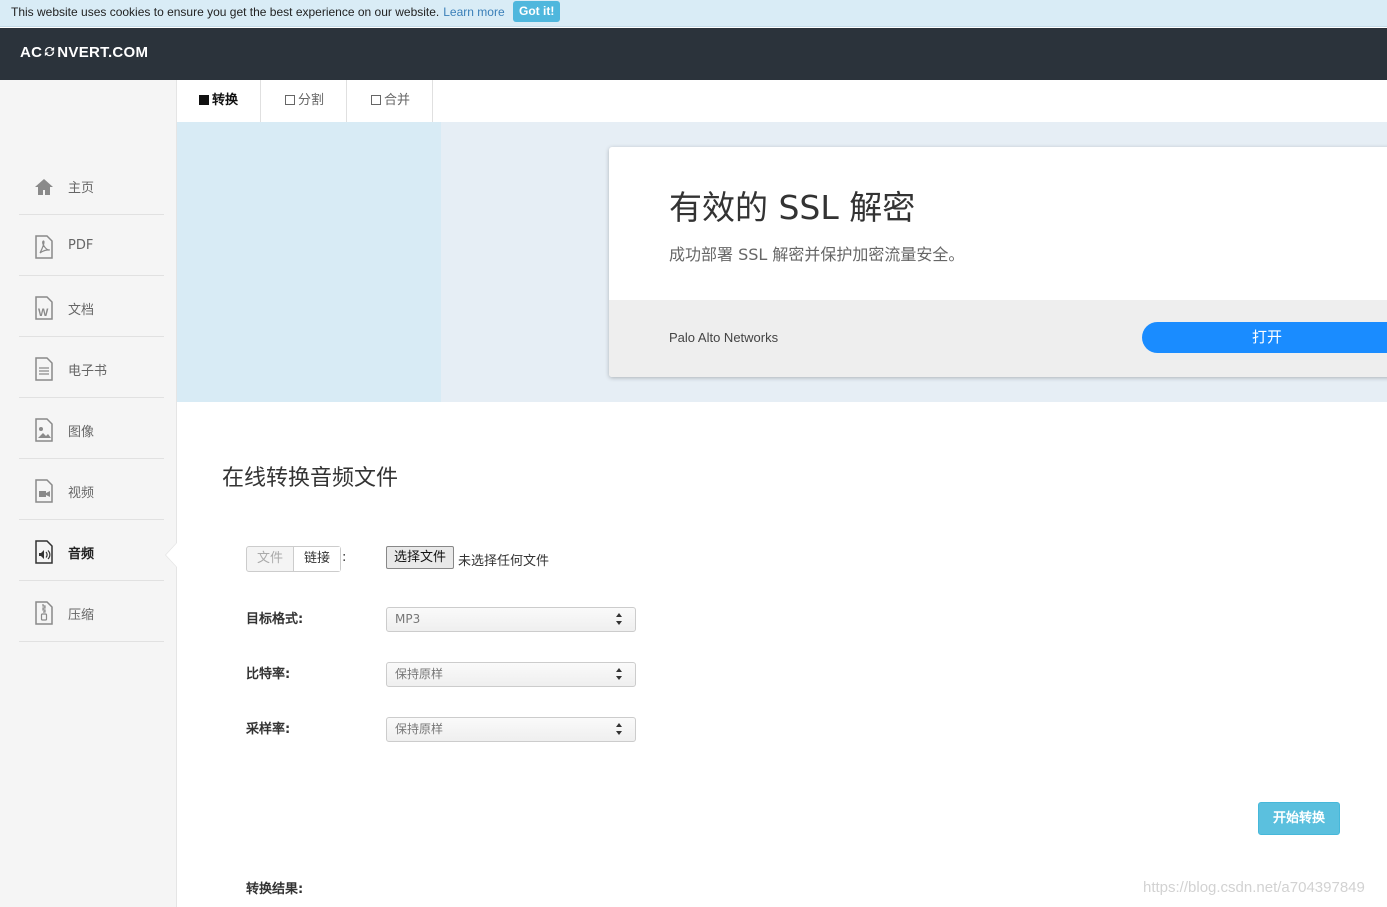 This screenshot has width=1387, height=907. Describe the element at coordinates (998, 338) in the screenshot. I see `ad-footer: Palo Alto Networks 打开` at that location.